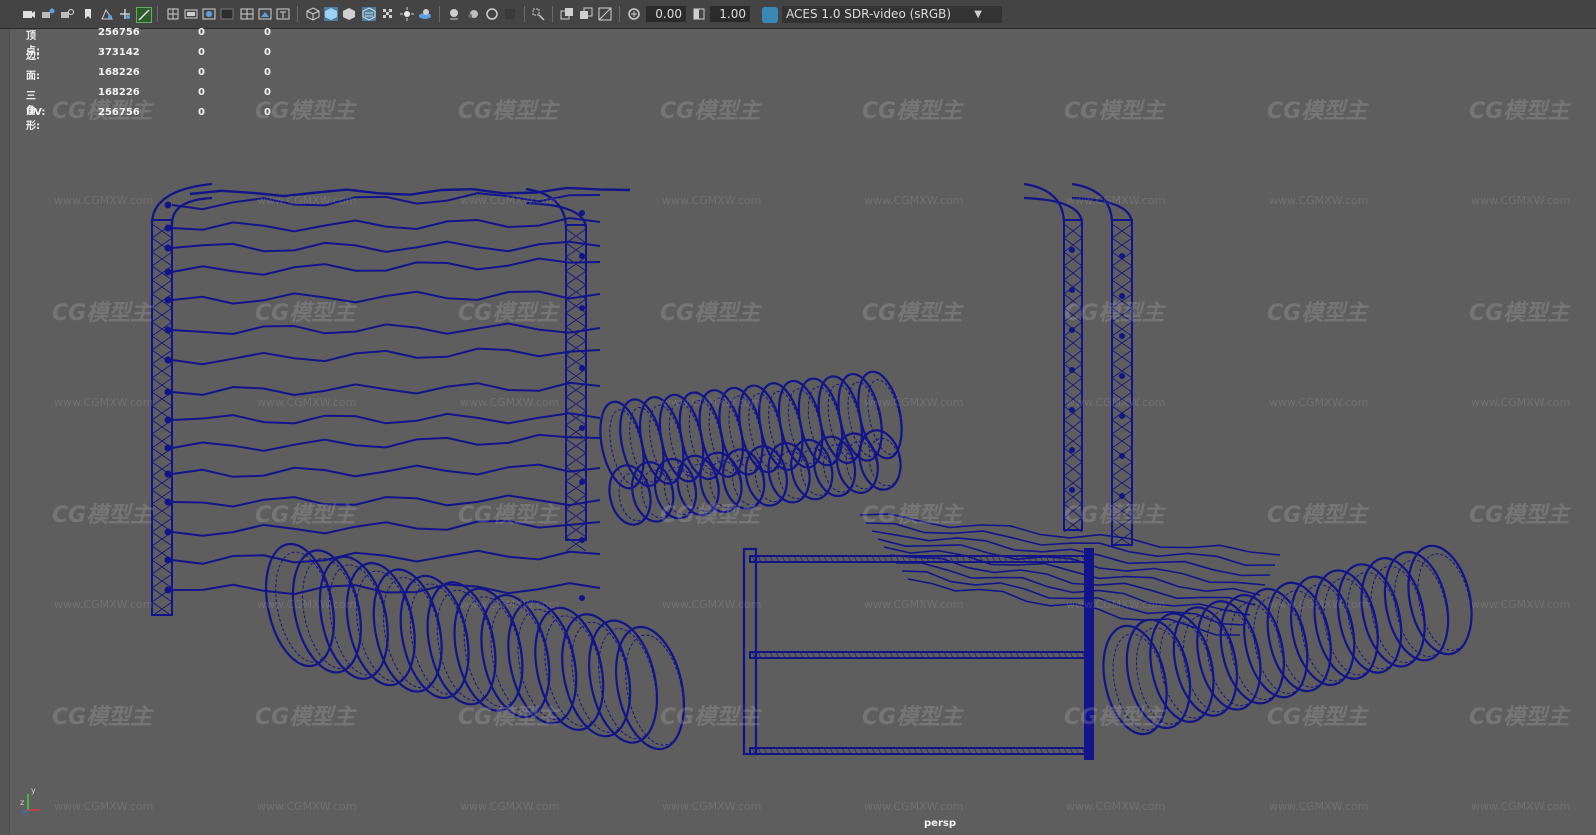 This screenshot has height=835, width=1596. What do you see at coordinates (492, 14) in the screenshot?
I see `anti-aliasing-icon` at bounding box center [492, 14].